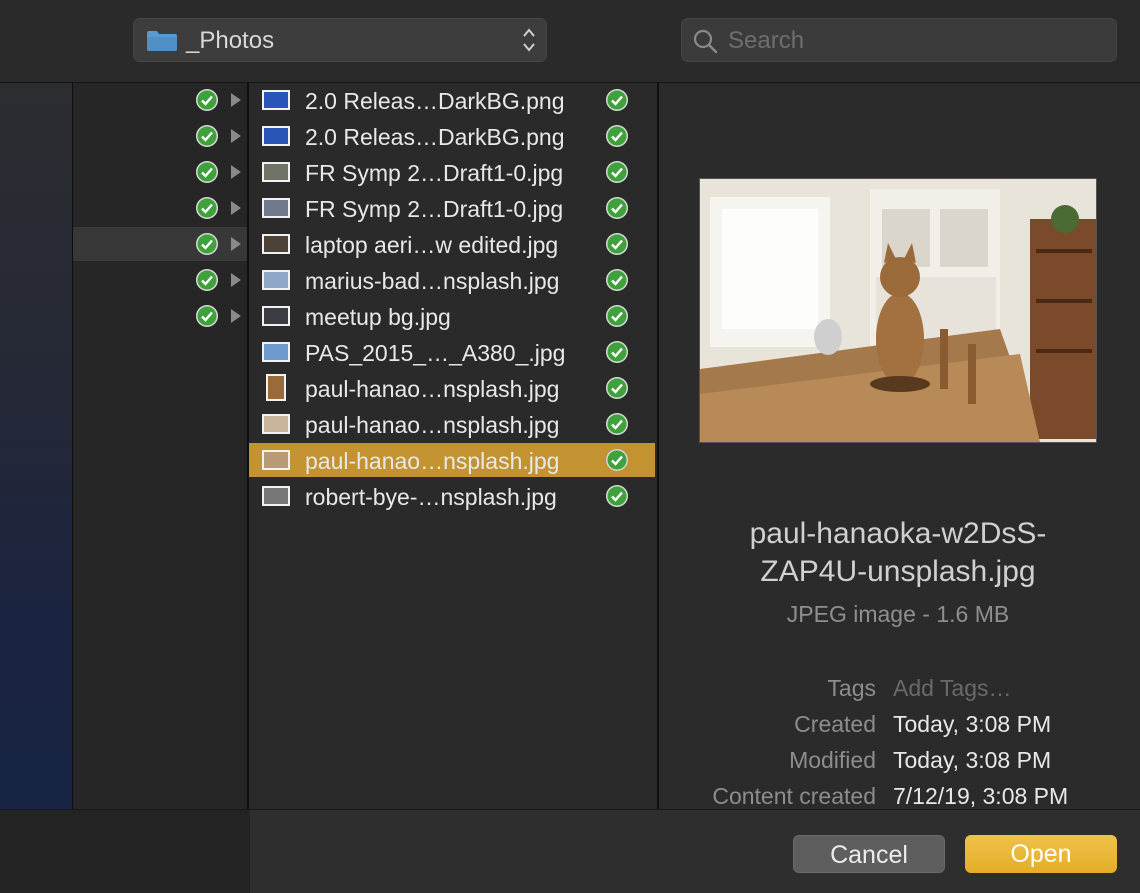 This screenshot has width=1140, height=893. What do you see at coordinates (435, 353) in the screenshot?
I see `file-name: PAS_2015_…_A380_.jpg` at bounding box center [435, 353].